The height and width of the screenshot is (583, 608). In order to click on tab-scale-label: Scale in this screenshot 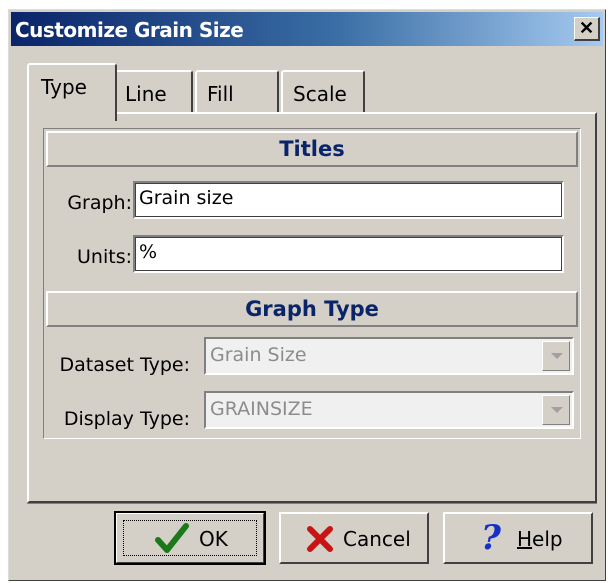, I will do `click(320, 94)`.